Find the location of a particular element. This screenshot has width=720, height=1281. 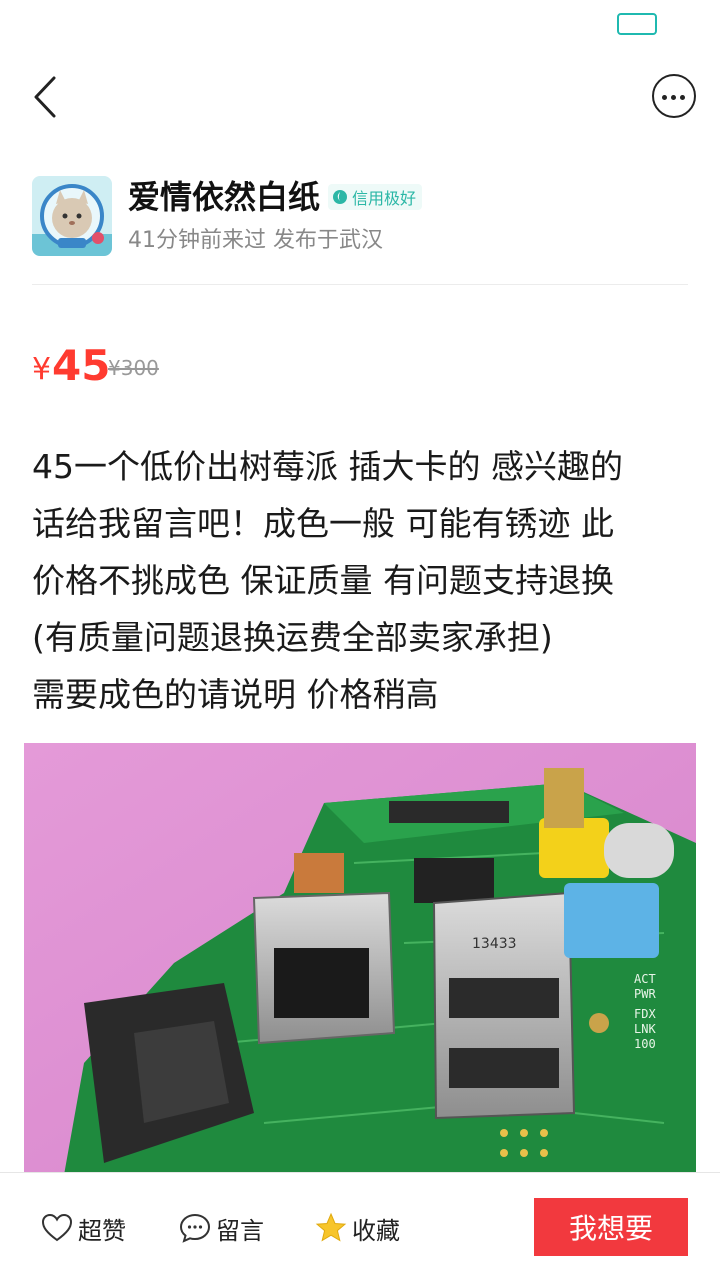

seller-meta: 41分钟前来过 发布于武汉 is located at coordinates (255, 240).